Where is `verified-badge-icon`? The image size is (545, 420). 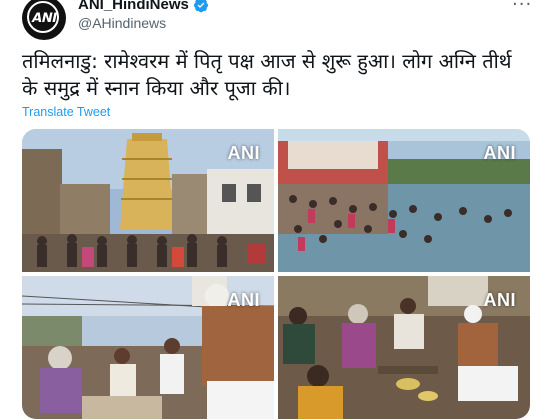
verified-badge-icon is located at coordinates (200, 6).